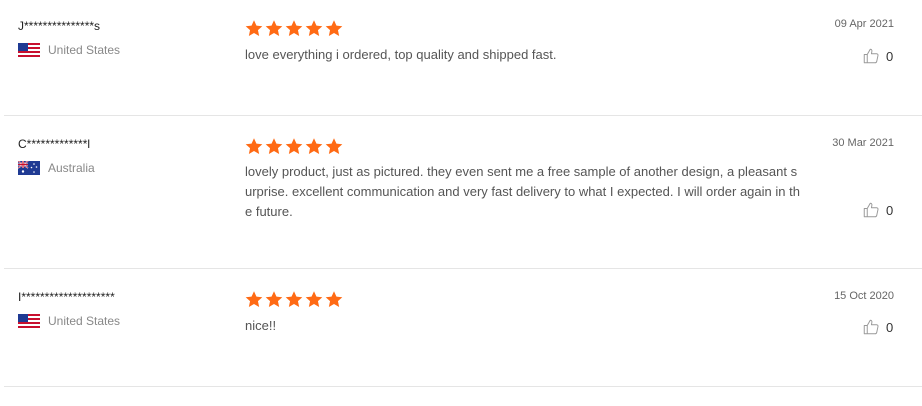  Describe the element at coordinates (59, 26) in the screenshot. I see `reviewer-name: J***************s` at that location.